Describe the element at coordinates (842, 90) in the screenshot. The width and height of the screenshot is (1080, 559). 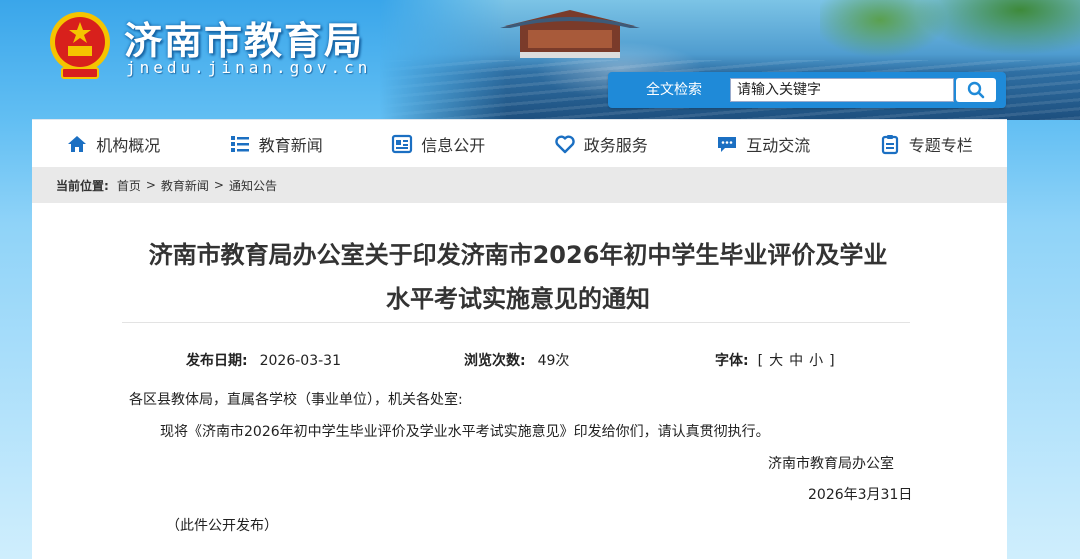
I see `search-input` at that location.